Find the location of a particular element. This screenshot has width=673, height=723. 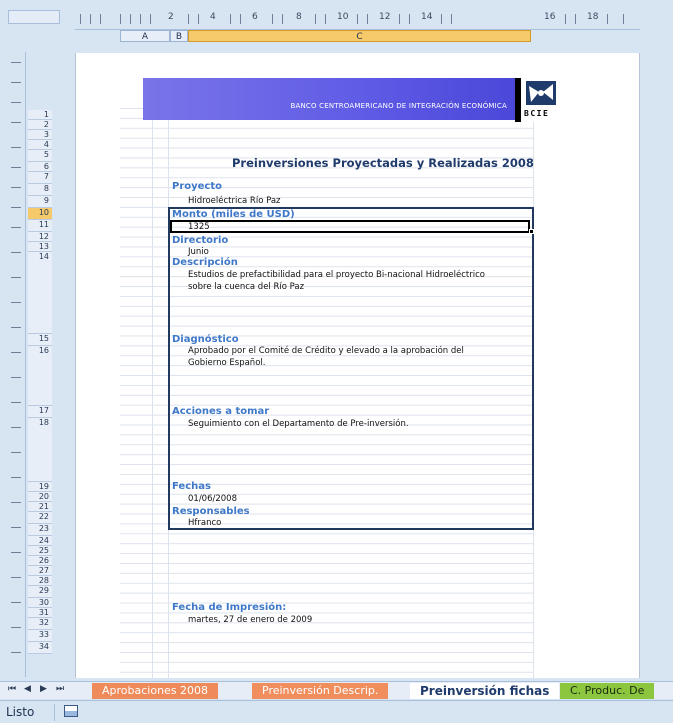

row-header: 3 is located at coordinates (40, 135).